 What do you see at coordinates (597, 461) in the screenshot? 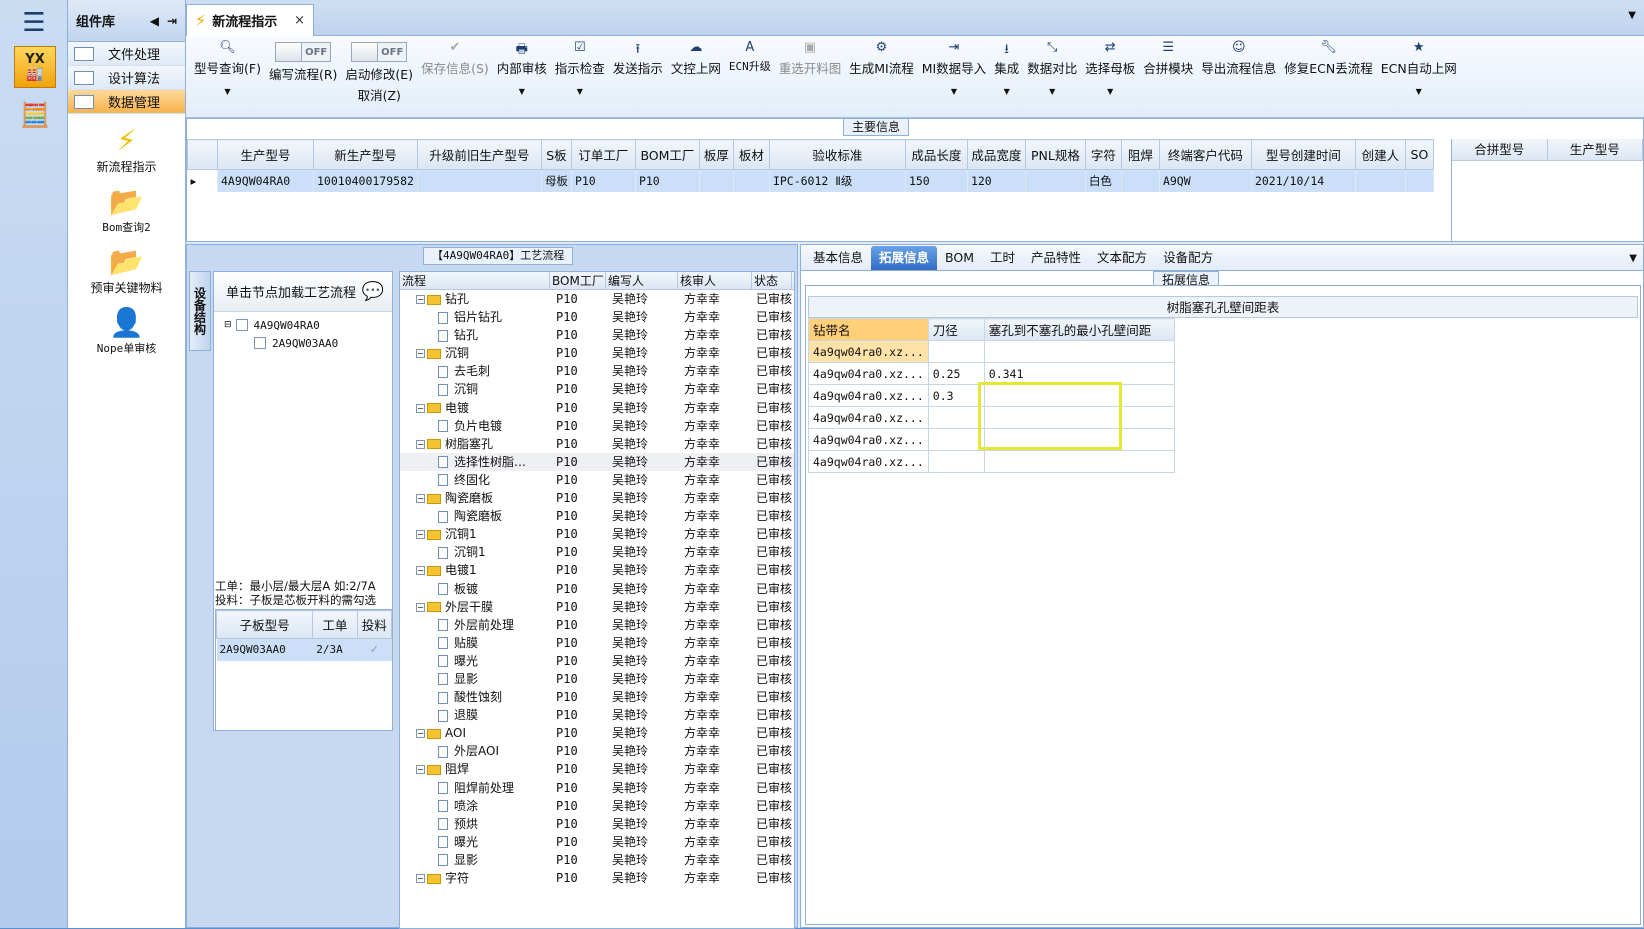
I see `list-item: 选择性树脂… P10 吴艳玲 方幸幸 已审核` at bounding box center [597, 461].